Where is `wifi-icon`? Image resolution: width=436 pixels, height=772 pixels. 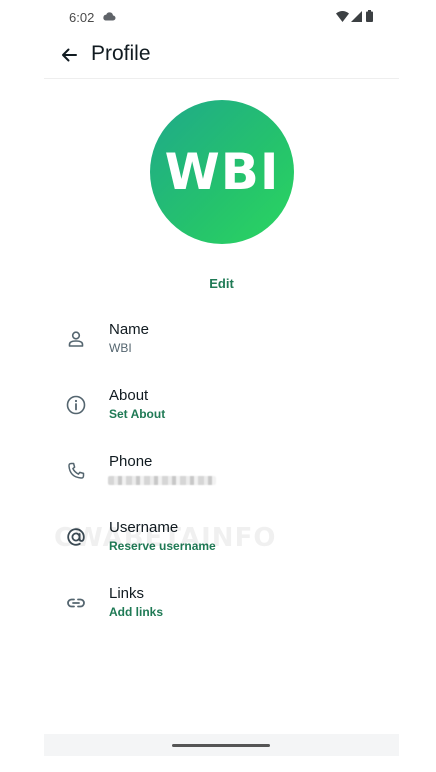 wifi-icon is located at coordinates (342, 16).